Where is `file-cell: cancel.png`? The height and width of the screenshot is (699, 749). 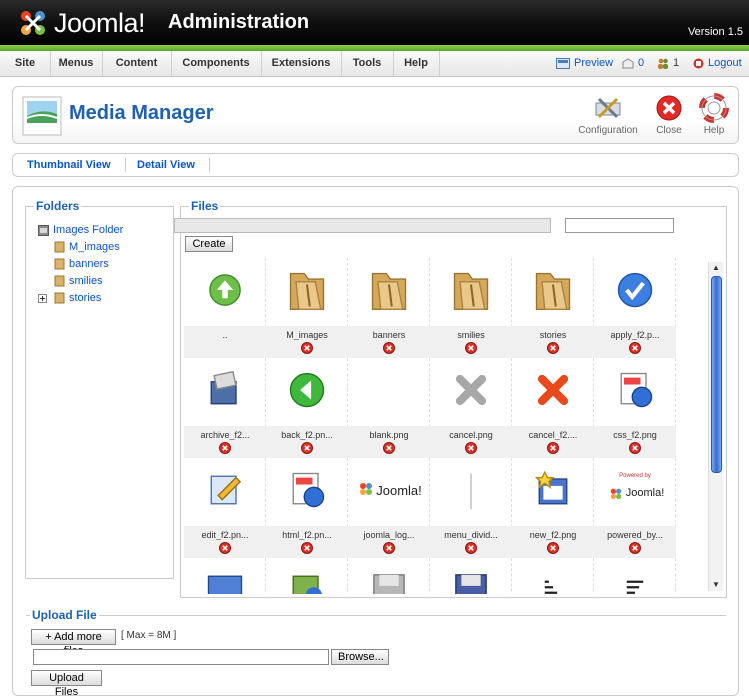 file-cell: cancel.png is located at coordinates (471, 408).